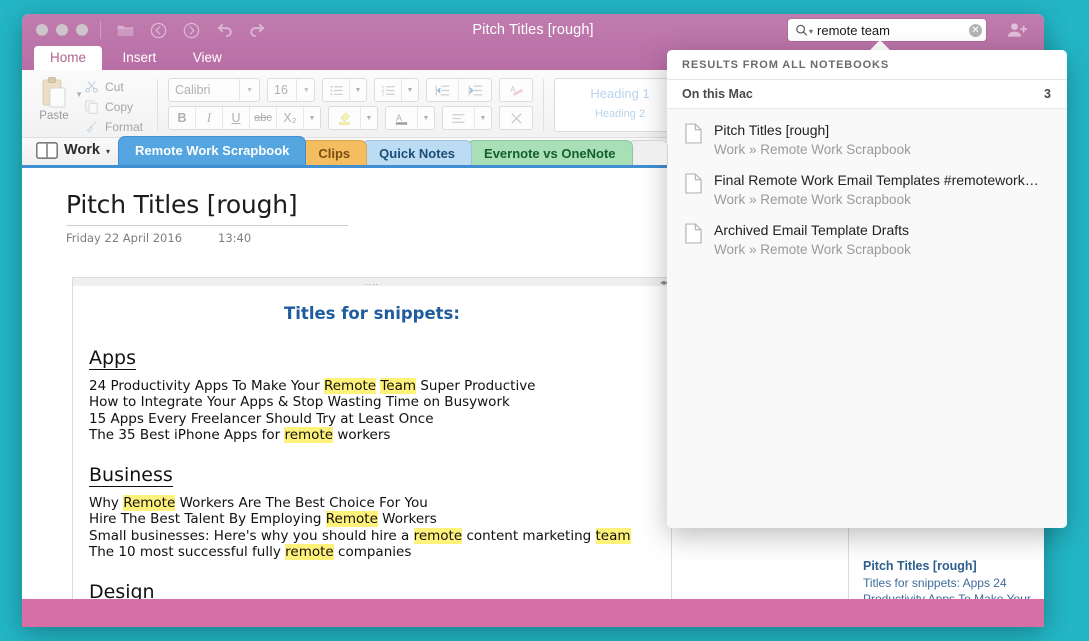 This screenshot has height=641, width=1089. Describe the element at coordinates (113, 126) in the screenshot. I see `format-painter-button: Format` at that location.